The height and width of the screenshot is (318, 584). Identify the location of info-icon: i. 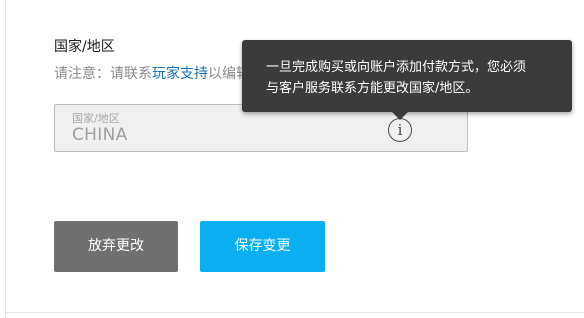
(400, 130).